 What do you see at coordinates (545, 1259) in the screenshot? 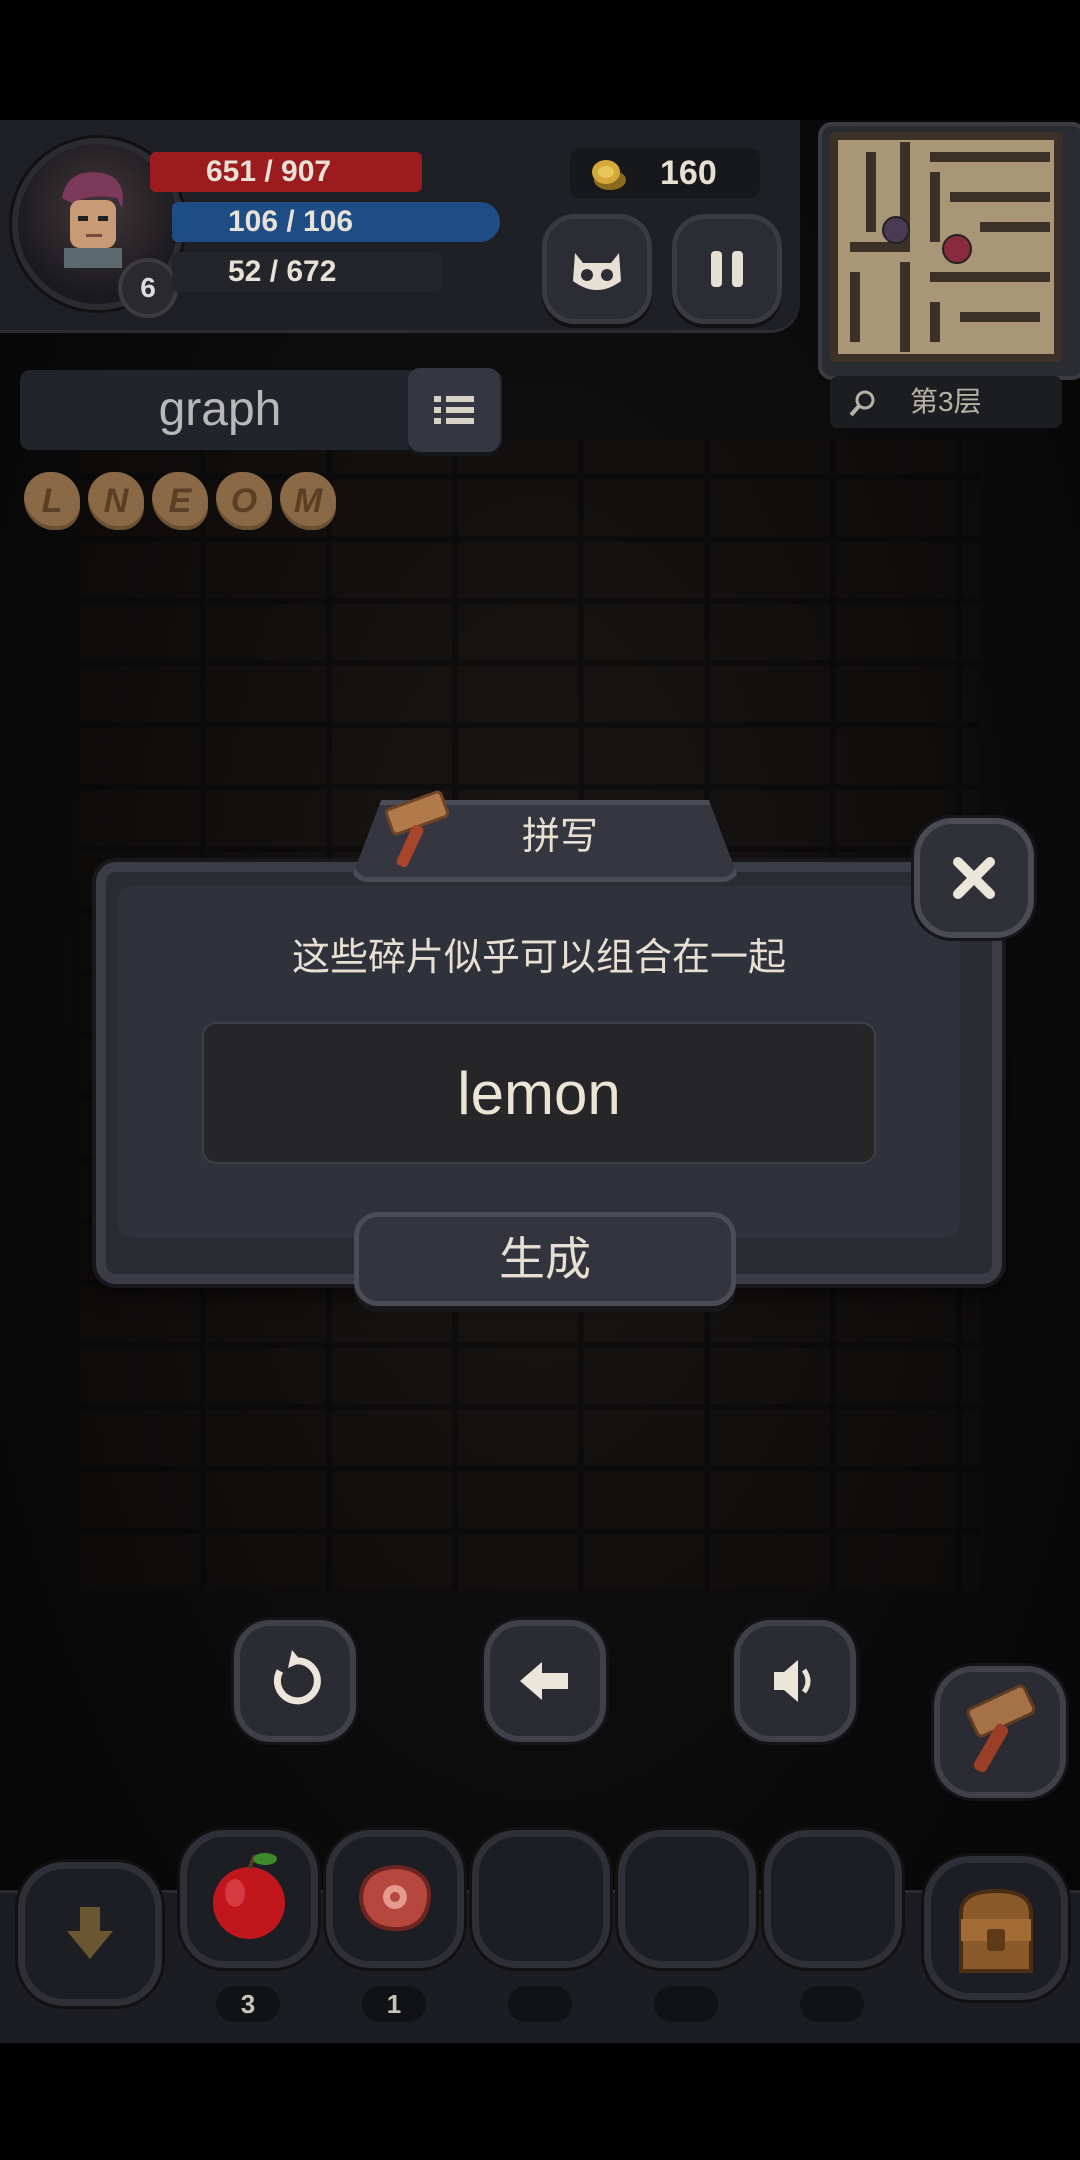
I see `generate-button: 生成` at bounding box center [545, 1259].